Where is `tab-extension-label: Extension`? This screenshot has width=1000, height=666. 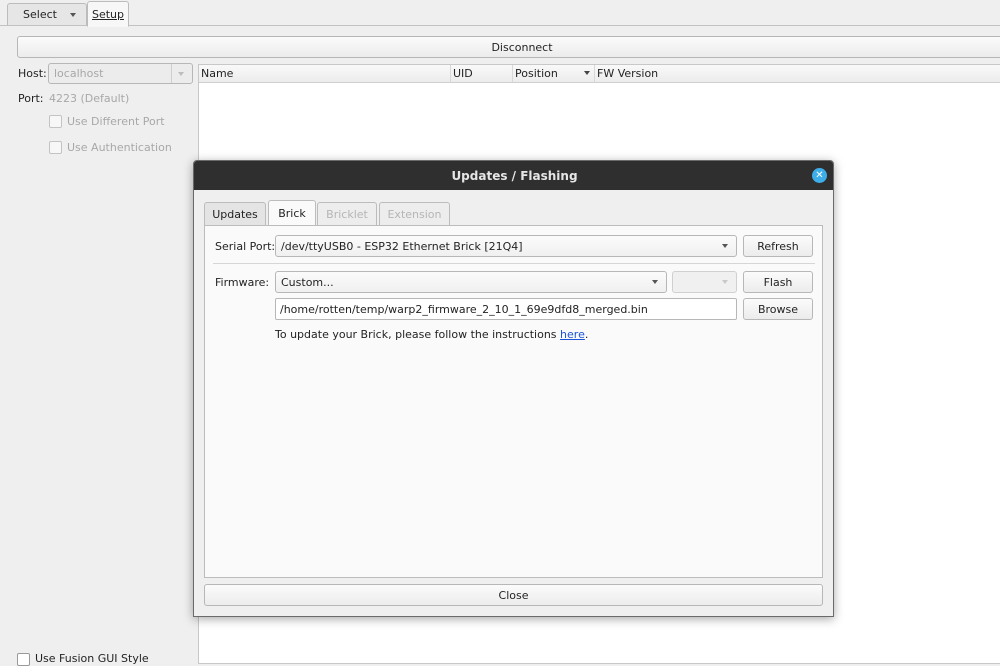 tab-extension-label: Extension is located at coordinates (414, 214).